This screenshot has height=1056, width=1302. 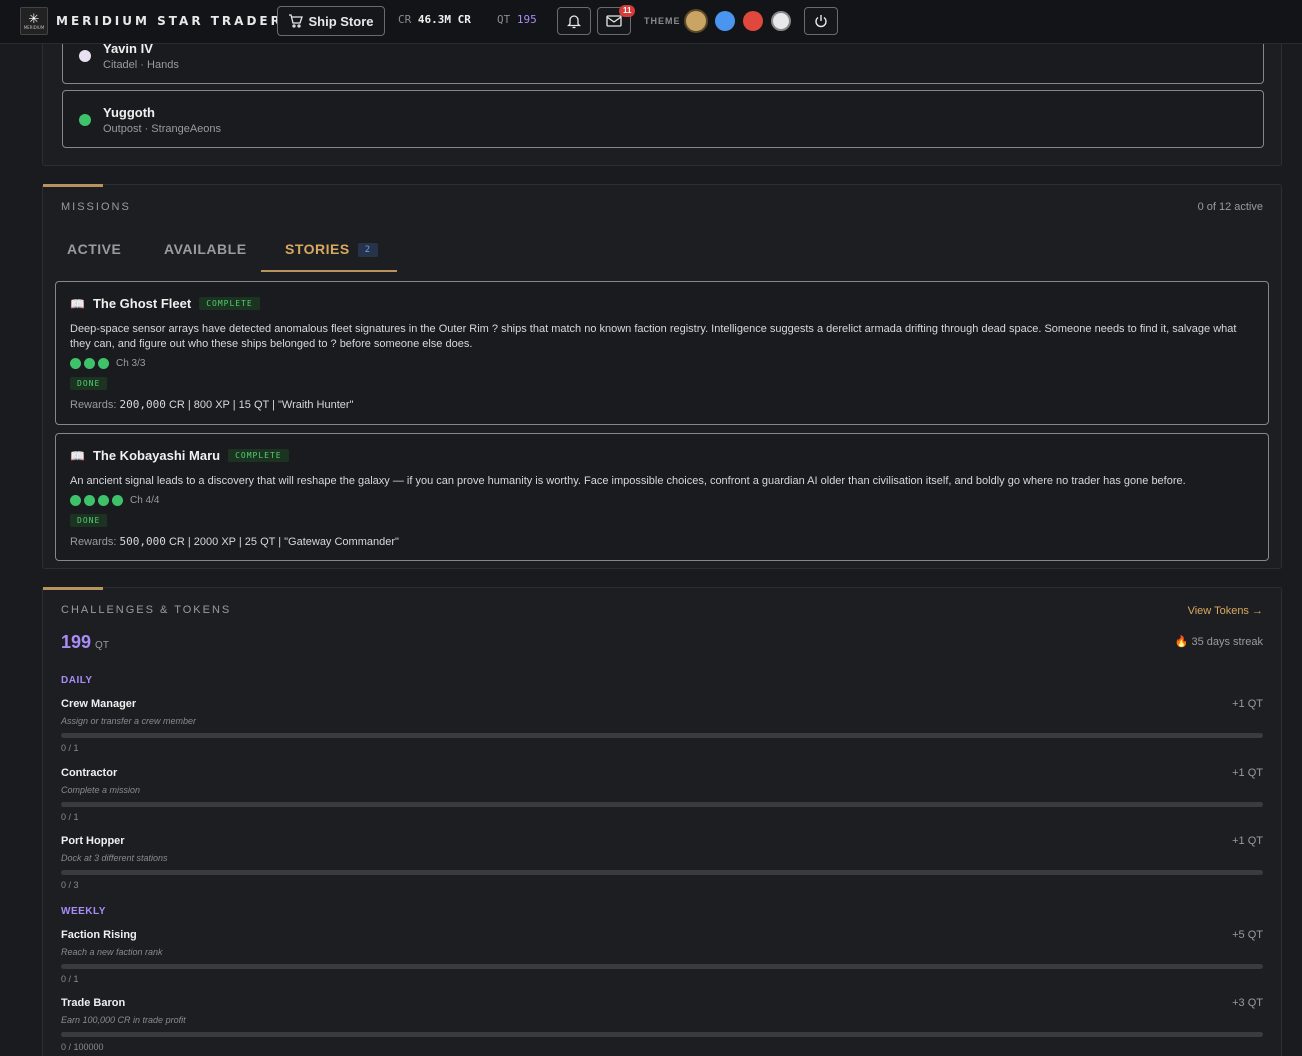 I want to click on missions-title: MISSIONS, so click(x=96, y=207).